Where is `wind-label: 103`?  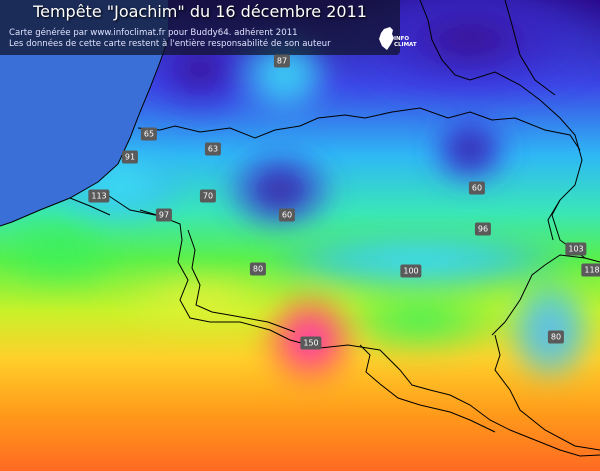
wind-label: 103 is located at coordinates (576, 249).